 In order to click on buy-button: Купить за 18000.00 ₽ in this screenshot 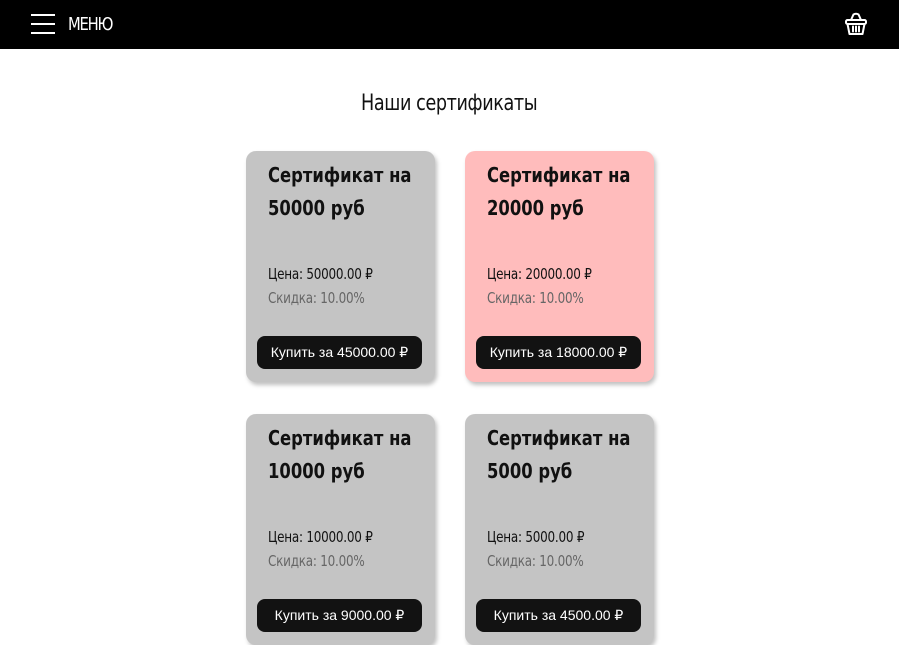, I will do `click(558, 352)`.